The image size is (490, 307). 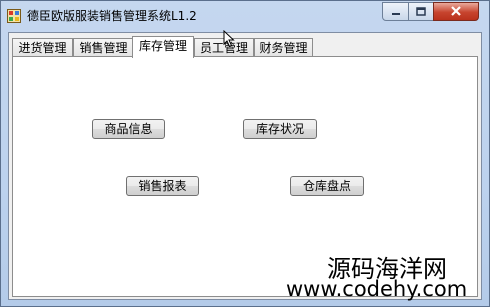 I want to click on minimize-button, so click(x=395, y=11).